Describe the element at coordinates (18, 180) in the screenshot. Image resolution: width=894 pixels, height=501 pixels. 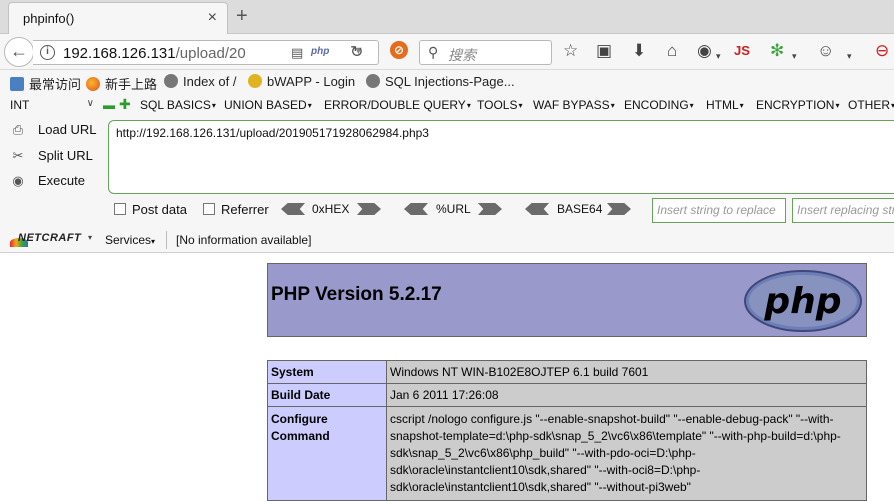
I see `execute-icon: ◉` at that location.